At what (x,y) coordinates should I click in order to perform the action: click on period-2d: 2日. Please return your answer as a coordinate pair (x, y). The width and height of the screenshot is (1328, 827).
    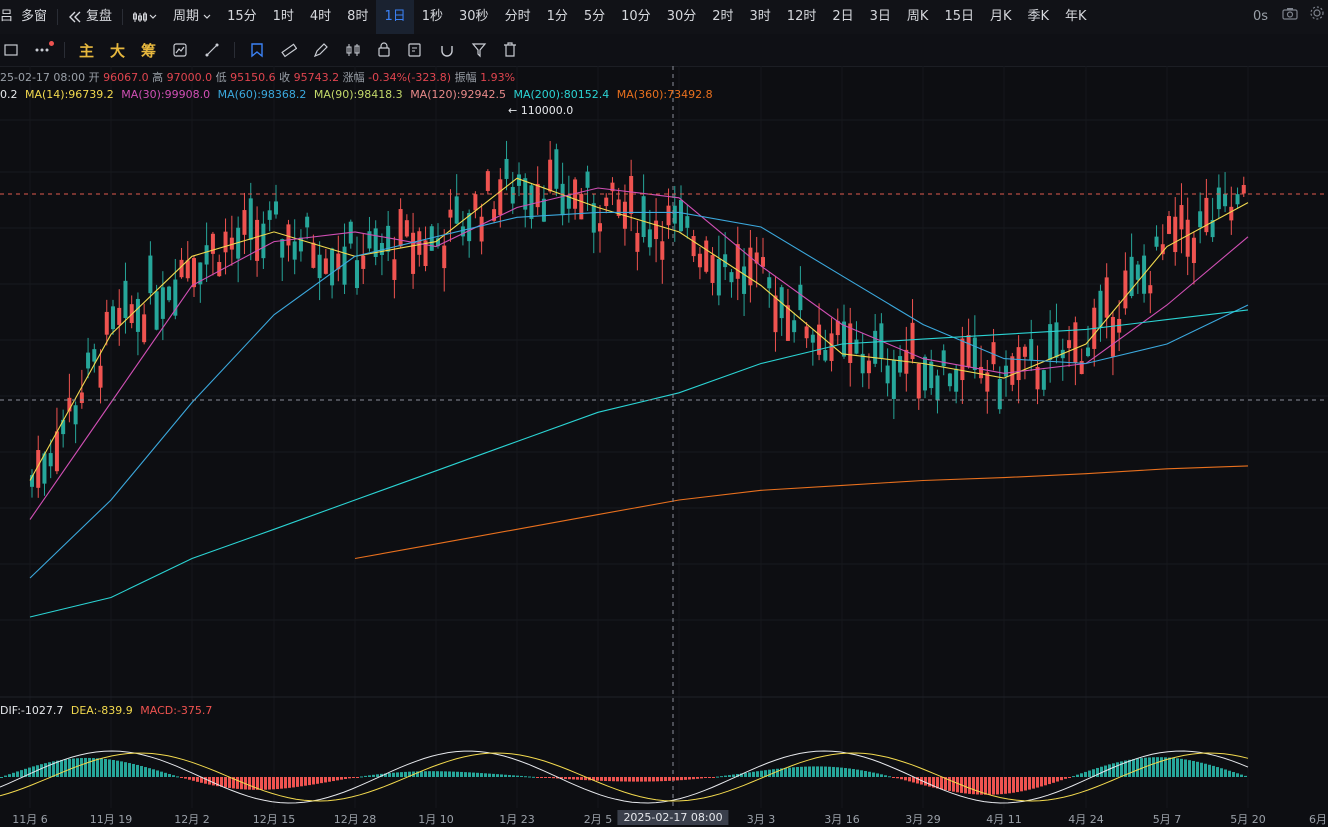
    Looking at the image, I should click on (842, 17).